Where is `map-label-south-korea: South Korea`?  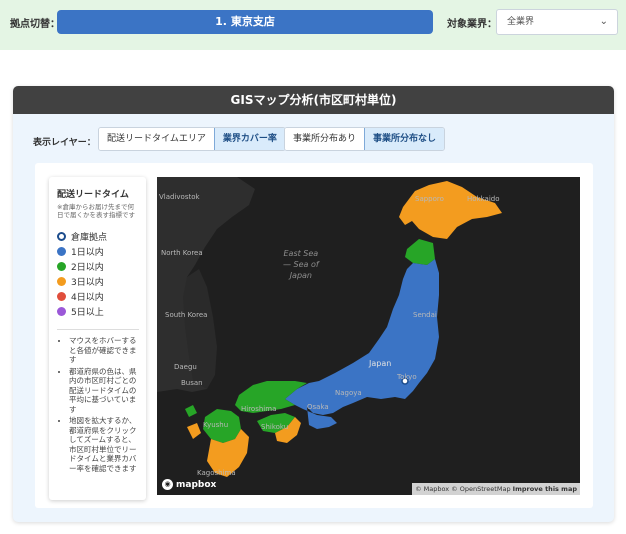 map-label-south-korea: South Korea is located at coordinates (186, 315).